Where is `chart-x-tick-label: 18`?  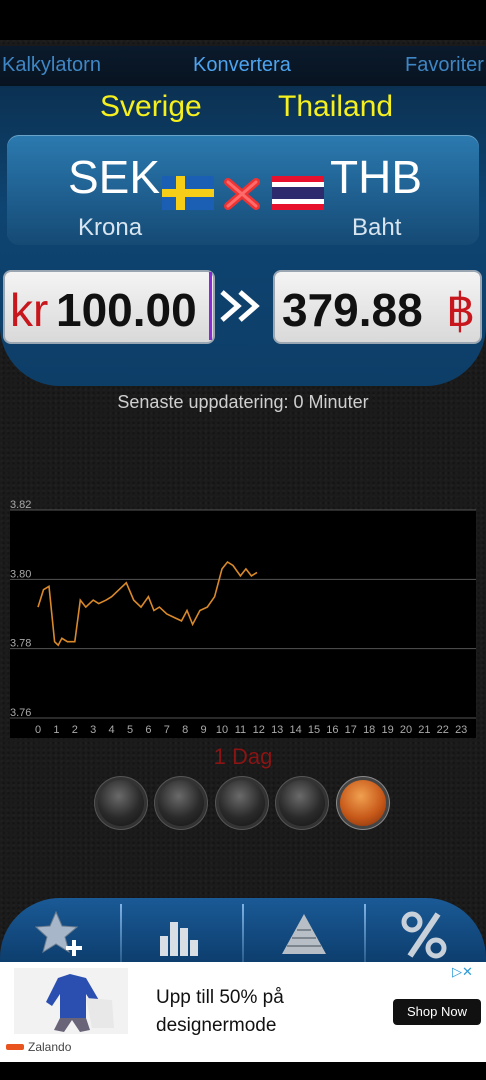
chart-x-tick-label: 18 is located at coordinates (369, 730).